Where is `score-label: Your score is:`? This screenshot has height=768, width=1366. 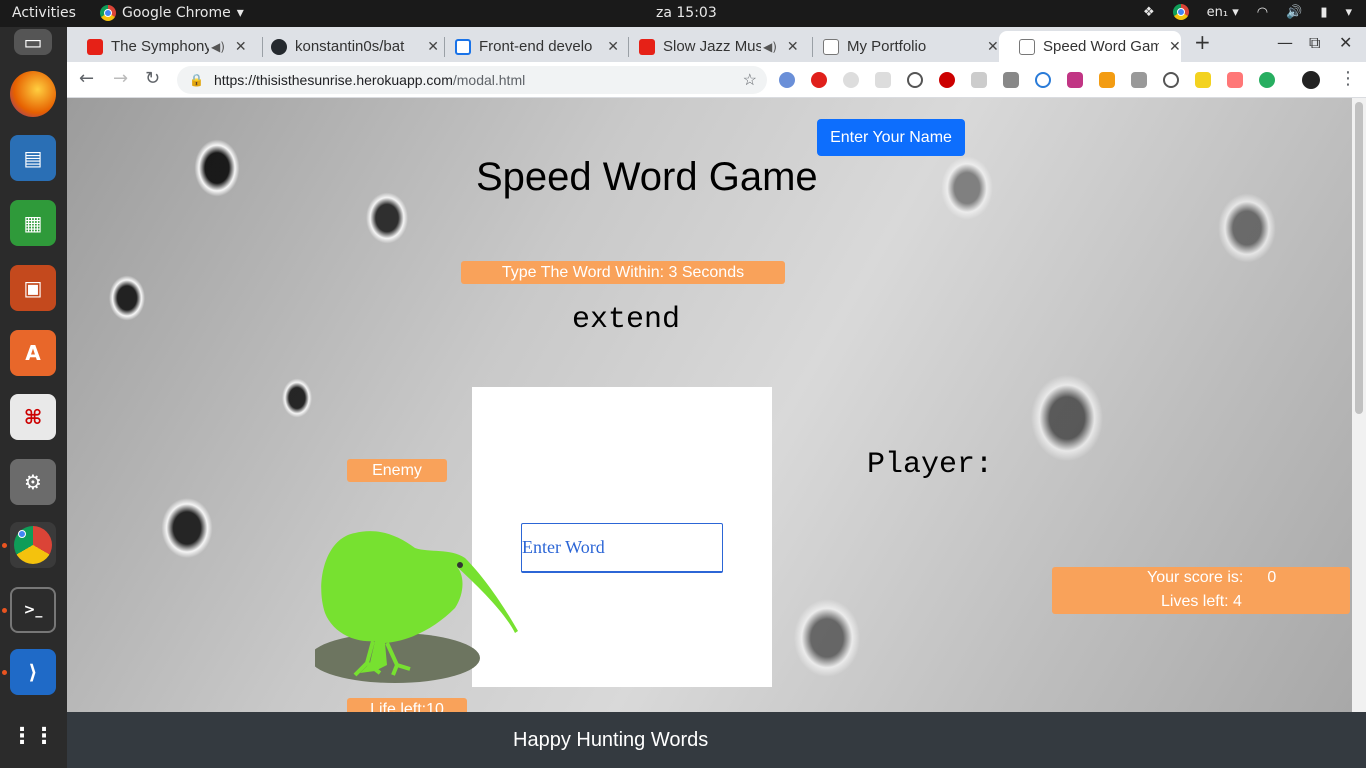 score-label: Your score is: is located at coordinates (1195, 577).